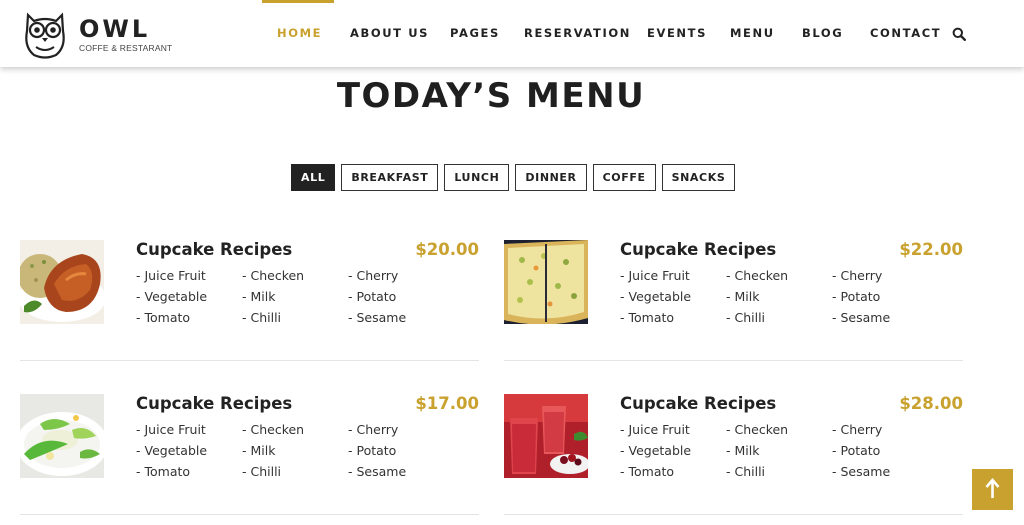 The height and width of the screenshot is (525, 1024). I want to click on menu-item-price: $20.00, so click(447, 249).